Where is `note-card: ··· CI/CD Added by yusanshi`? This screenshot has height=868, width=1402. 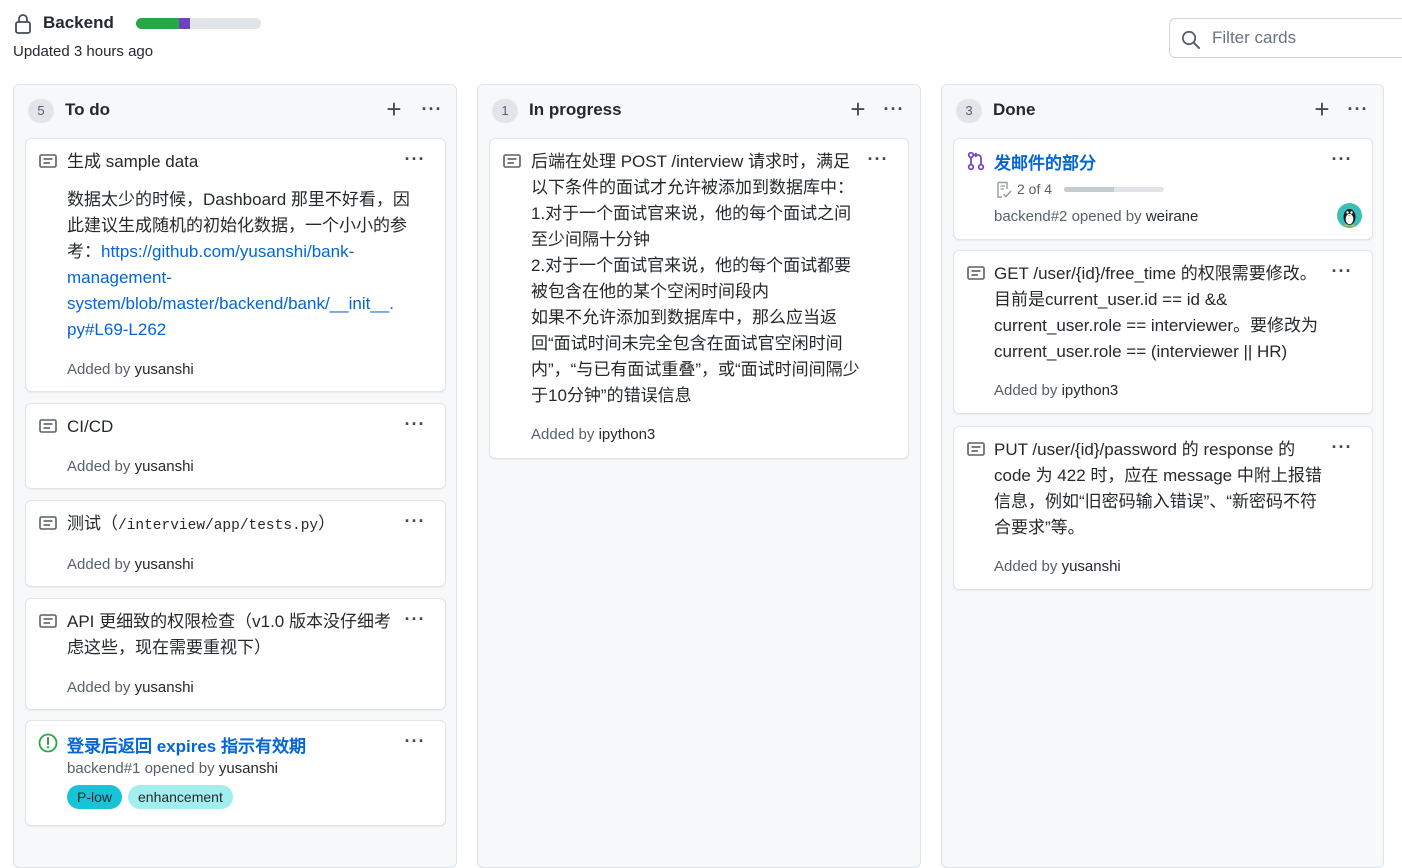 note-card: ··· CI/CD Added by yusanshi is located at coordinates (235, 446).